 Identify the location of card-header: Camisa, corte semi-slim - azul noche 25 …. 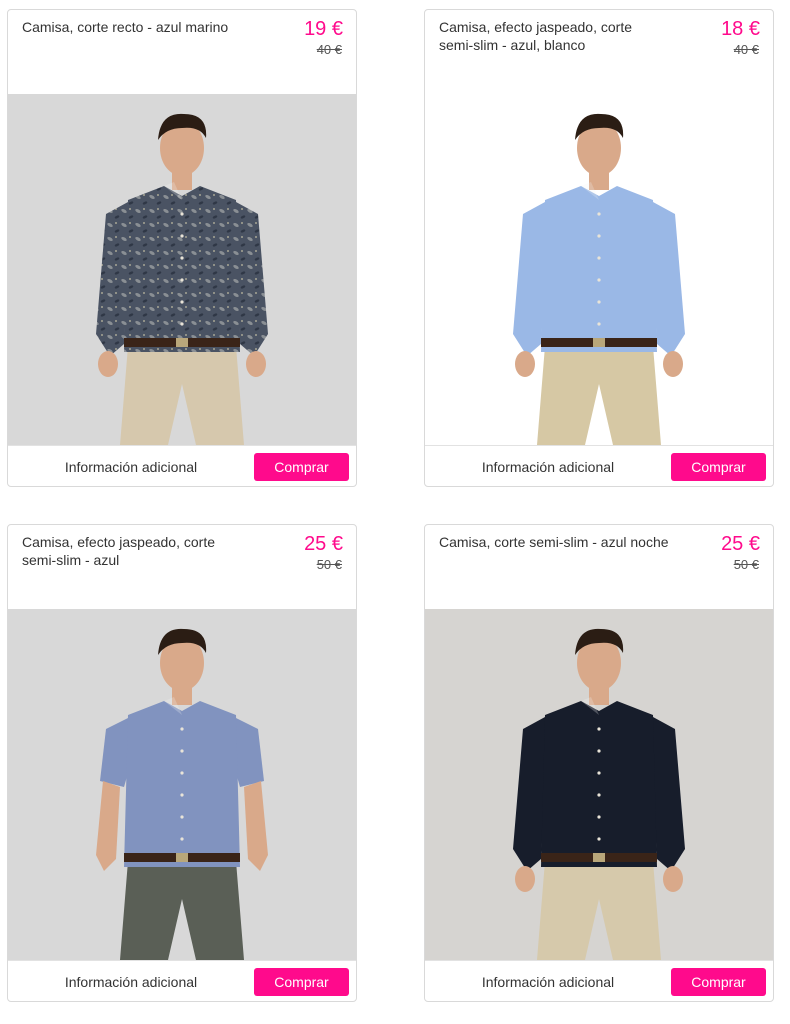
(599, 567).